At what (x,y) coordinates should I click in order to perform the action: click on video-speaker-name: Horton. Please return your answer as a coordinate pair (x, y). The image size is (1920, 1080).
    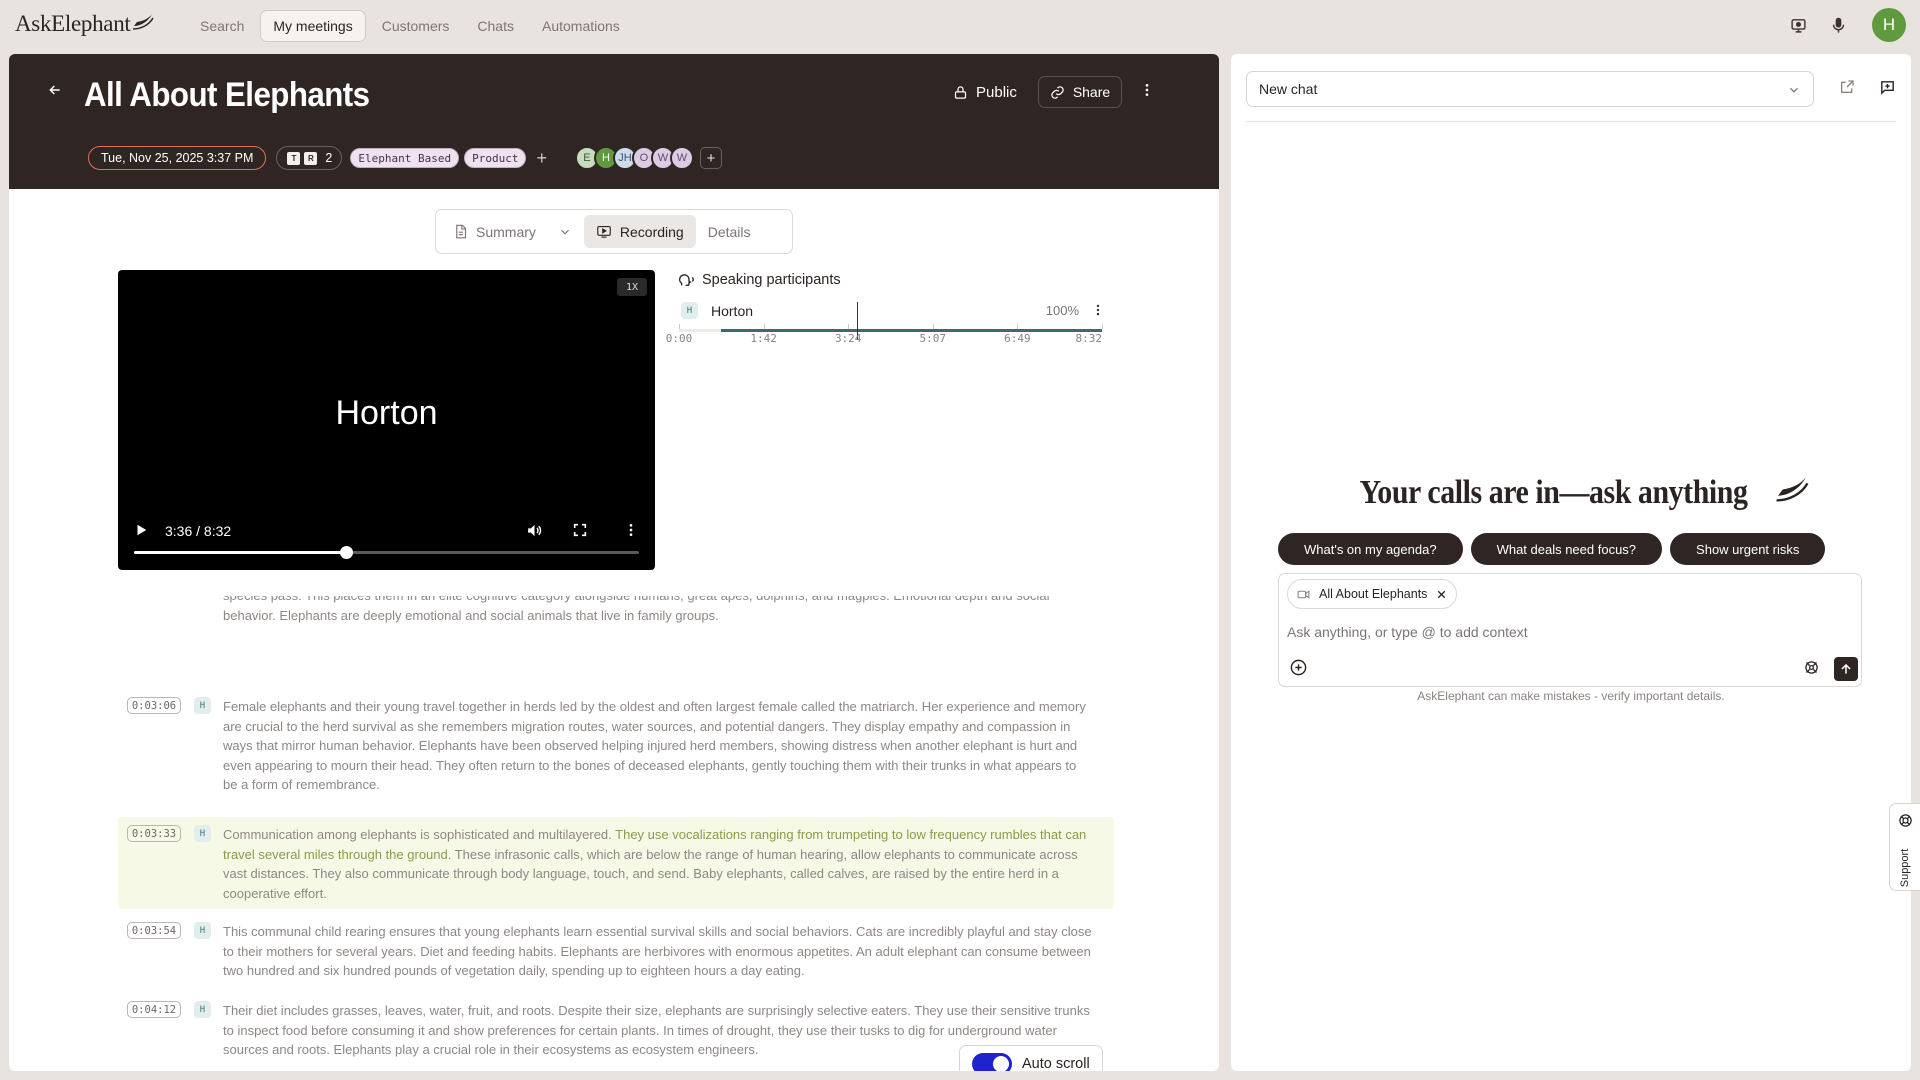
    Looking at the image, I should click on (386, 413).